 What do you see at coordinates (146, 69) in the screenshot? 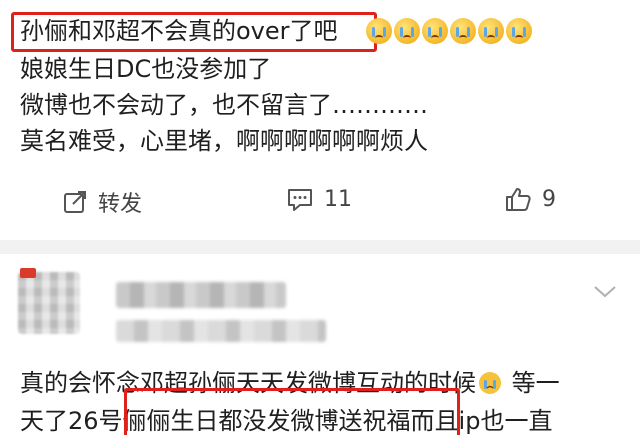
I see `post-text-line-2: 娘娘生日DC也没参加了` at bounding box center [146, 69].